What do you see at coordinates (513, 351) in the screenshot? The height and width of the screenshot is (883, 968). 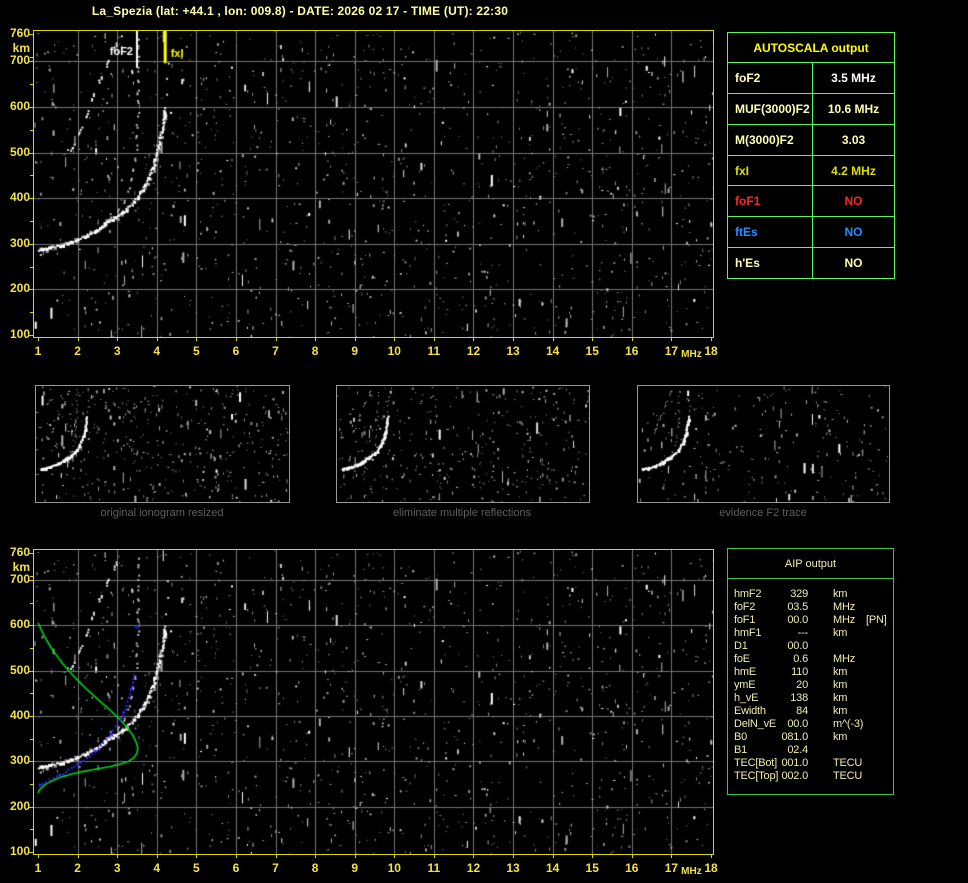 I see `x-tick-label: 13` at bounding box center [513, 351].